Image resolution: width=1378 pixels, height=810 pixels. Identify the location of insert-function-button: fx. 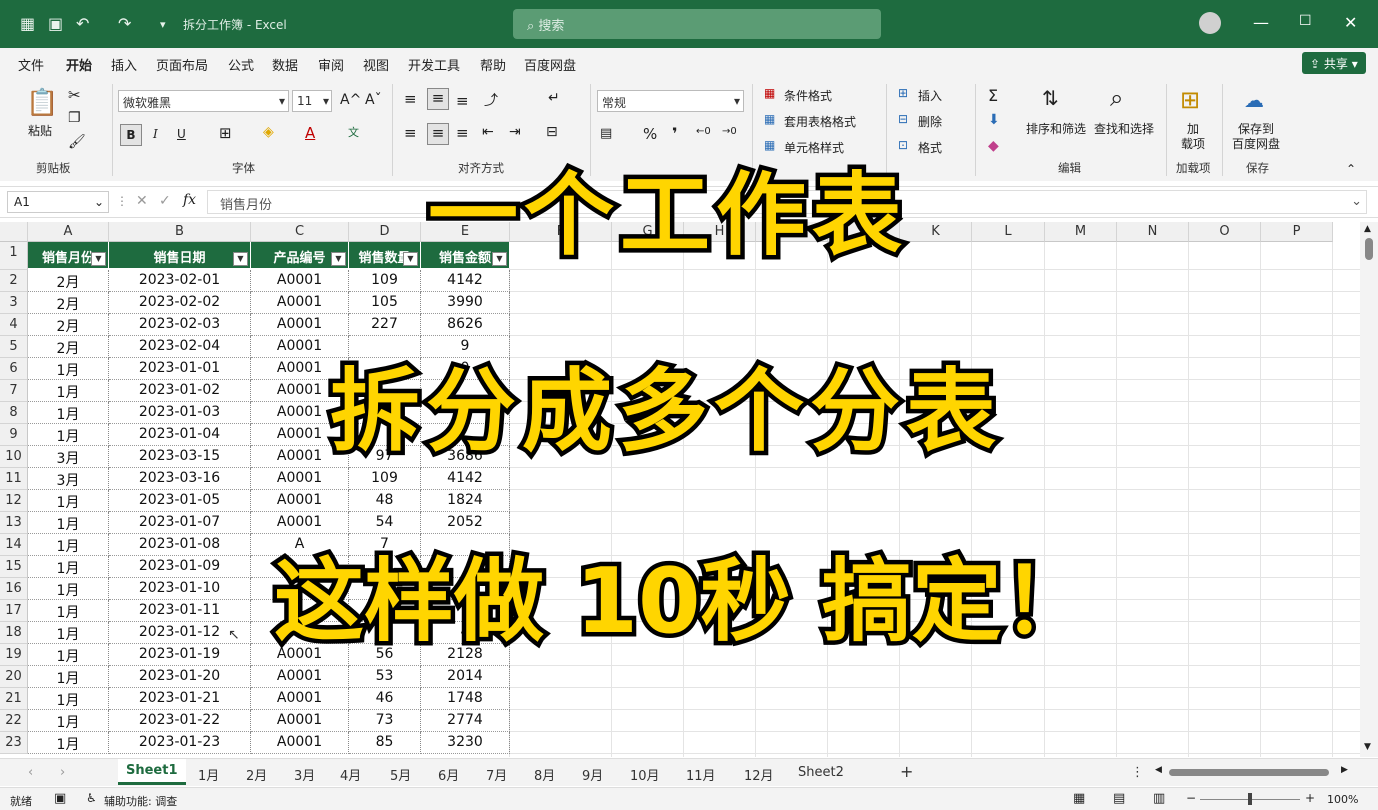
(189, 200).